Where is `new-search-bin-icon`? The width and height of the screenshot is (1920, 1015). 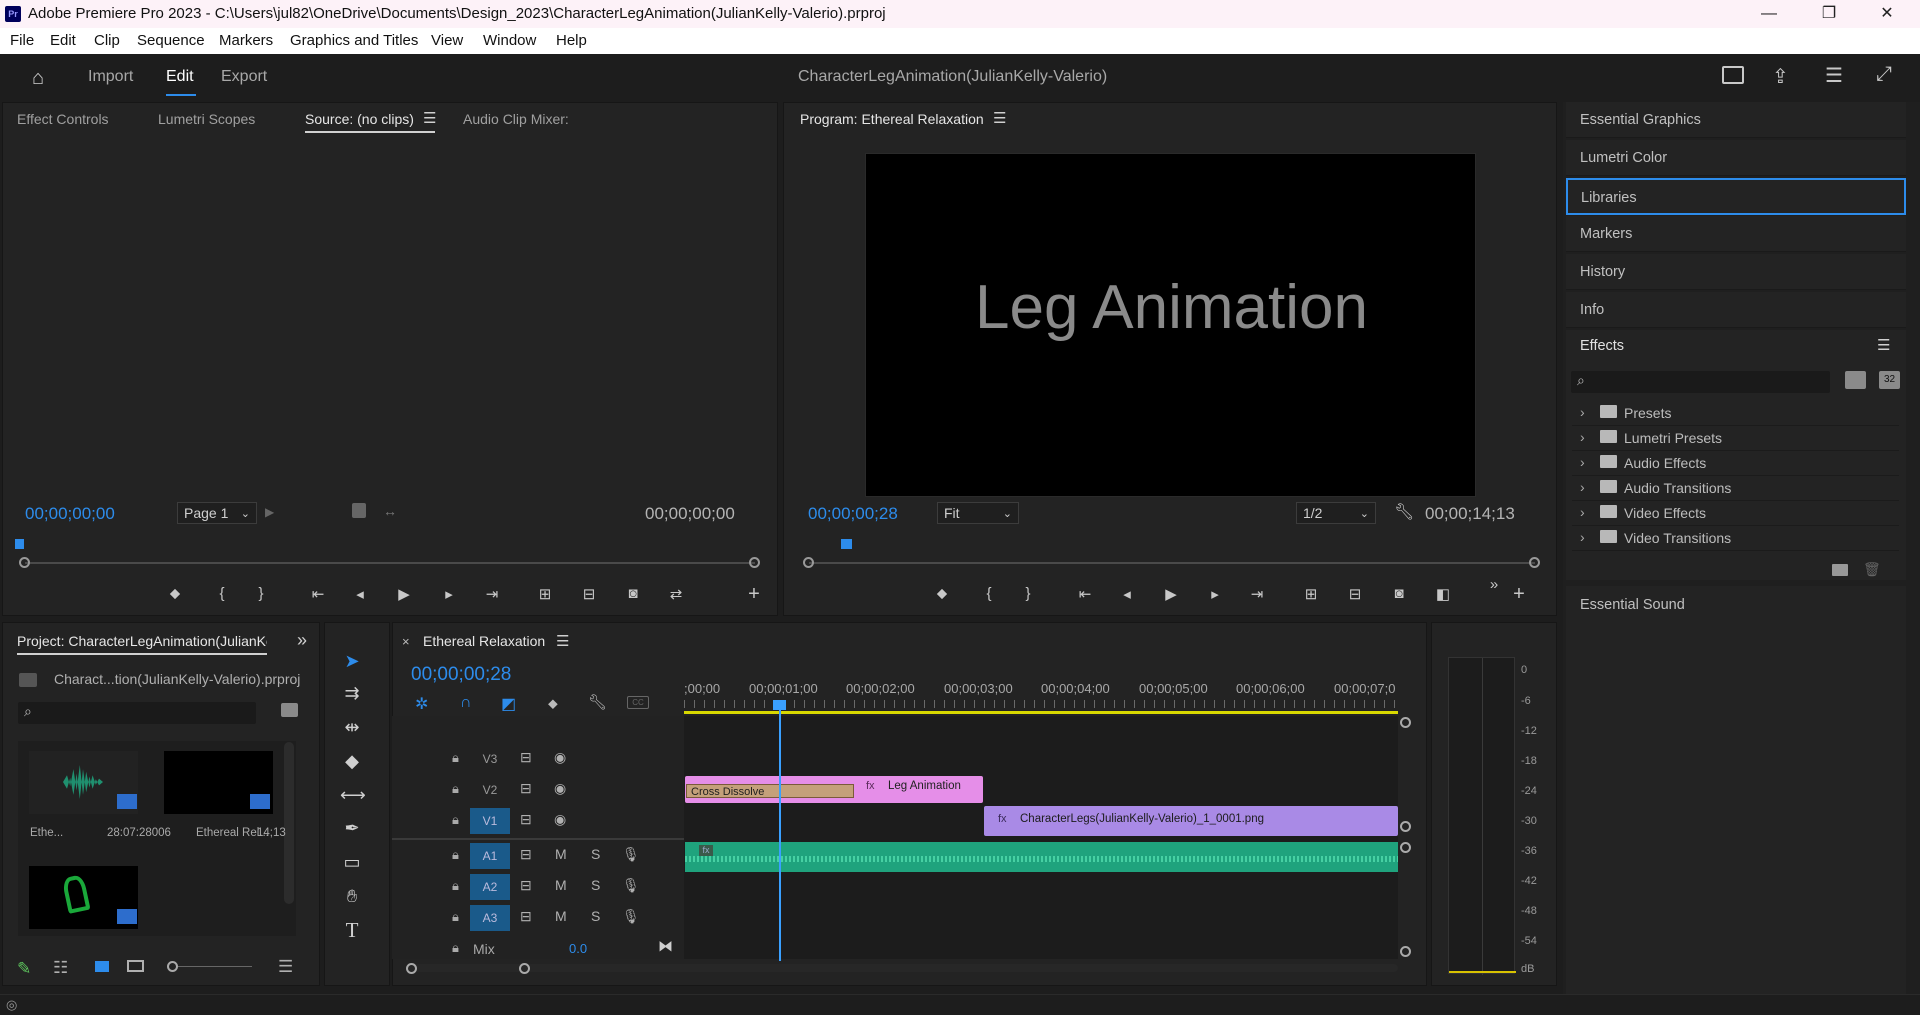
new-search-bin-icon is located at coordinates (289, 710).